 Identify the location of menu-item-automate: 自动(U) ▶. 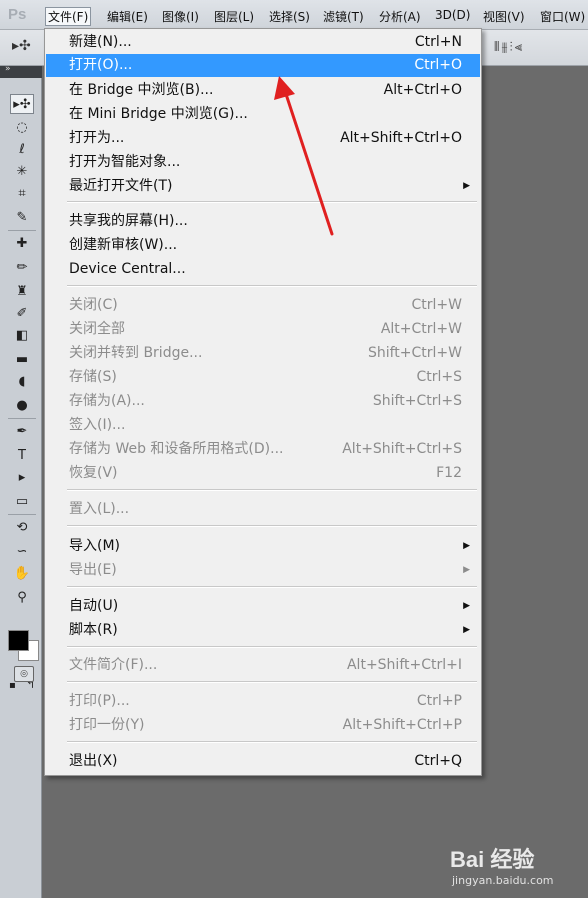
(263, 606).